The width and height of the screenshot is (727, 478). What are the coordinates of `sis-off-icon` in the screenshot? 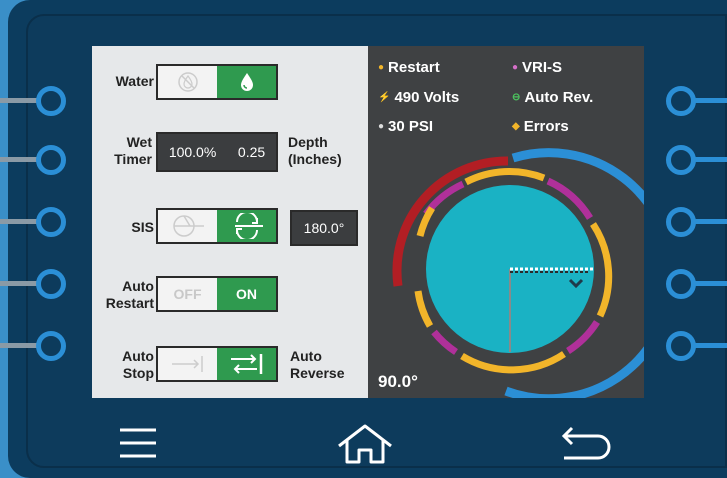 It's located at (188, 226).